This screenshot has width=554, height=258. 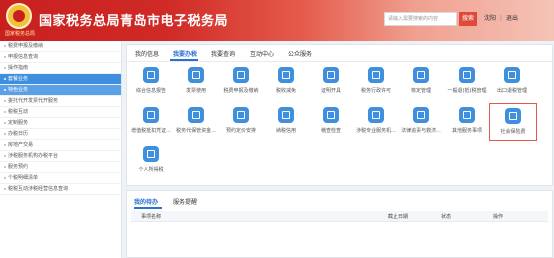 What do you see at coordinates (60, 134) in the screenshot?
I see `sidebar-item-8: 办税日历` at bounding box center [60, 134].